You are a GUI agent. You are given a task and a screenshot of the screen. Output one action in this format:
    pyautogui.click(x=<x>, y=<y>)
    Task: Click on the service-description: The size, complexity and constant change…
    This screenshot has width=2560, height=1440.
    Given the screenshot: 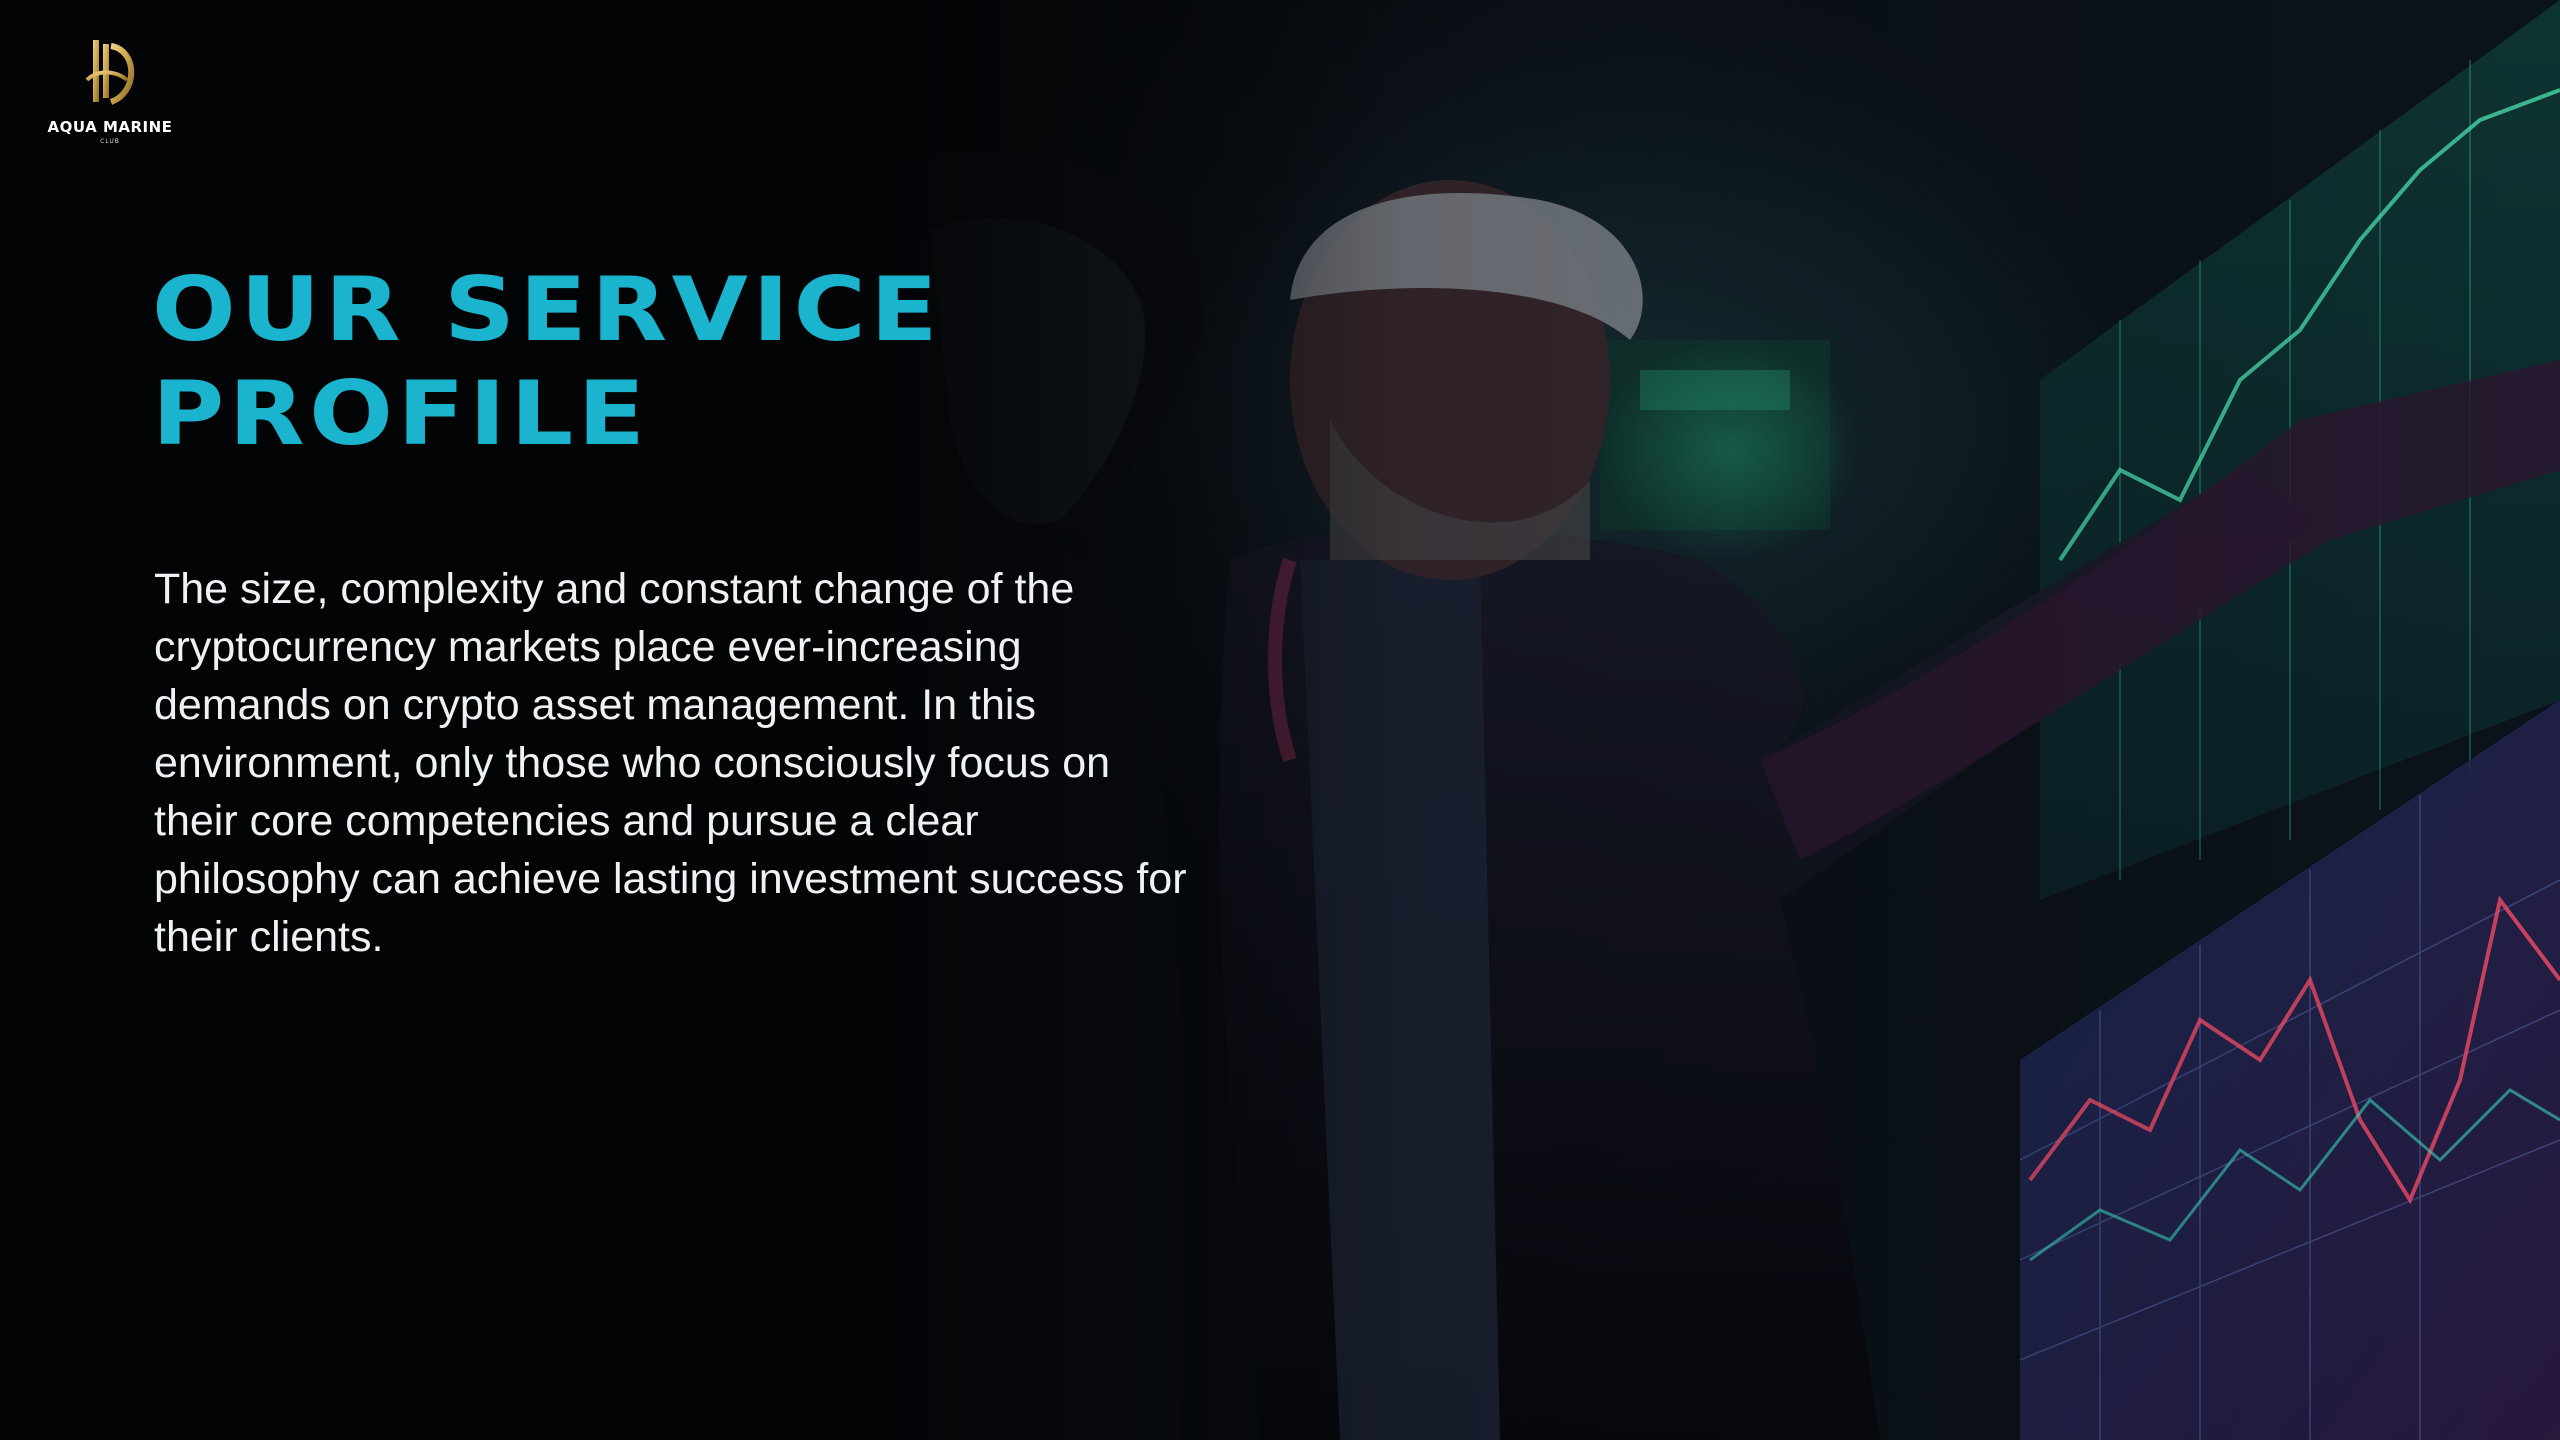 What is the action you would take?
    pyautogui.click(x=670, y=763)
    